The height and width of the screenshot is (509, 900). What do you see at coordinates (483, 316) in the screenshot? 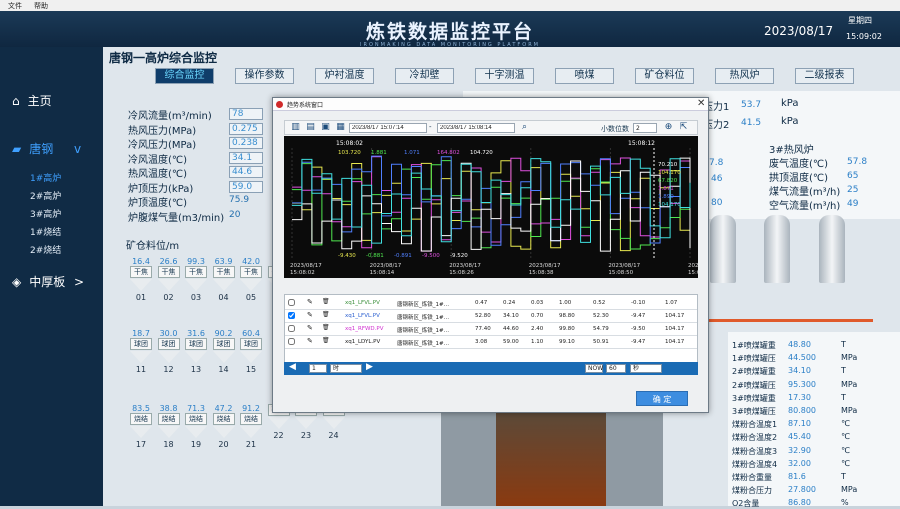
I see `series-stat: 52.80` at bounding box center [483, 316].